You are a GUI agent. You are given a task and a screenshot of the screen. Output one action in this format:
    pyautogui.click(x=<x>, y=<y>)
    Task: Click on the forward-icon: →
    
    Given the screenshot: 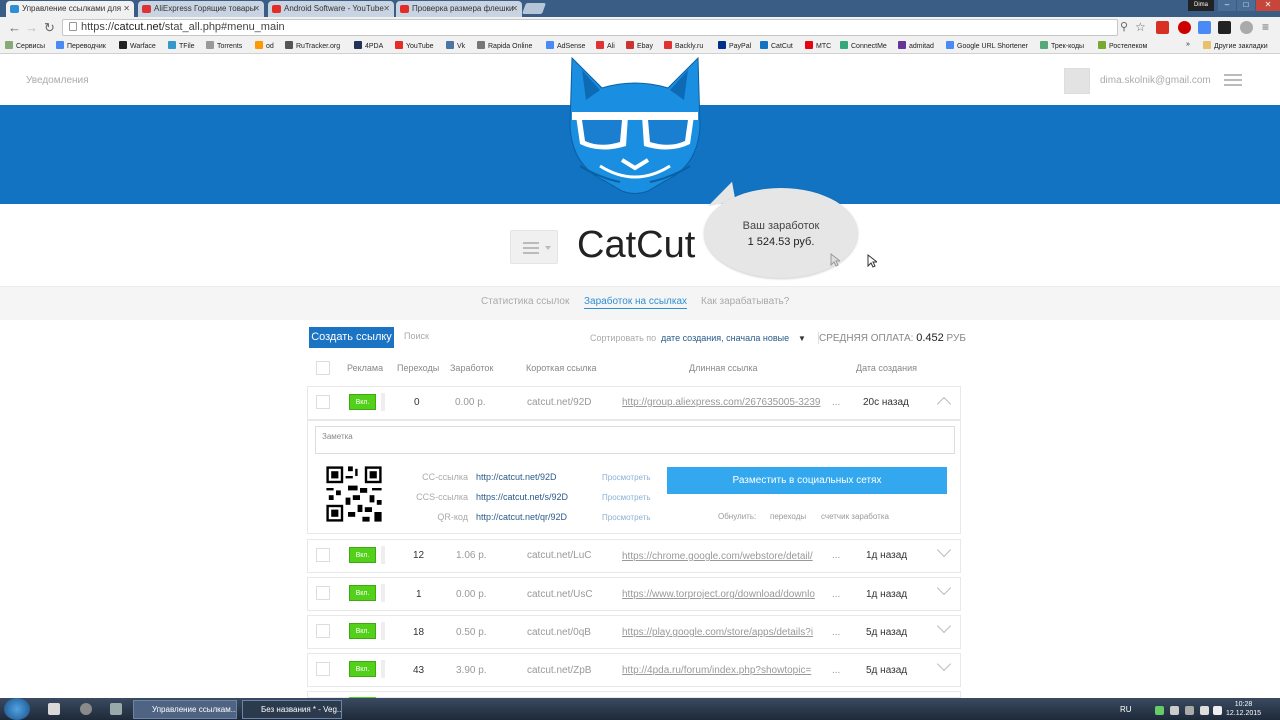 What is the action you would take?
    pyautogui.click(x=31, y=27)
    